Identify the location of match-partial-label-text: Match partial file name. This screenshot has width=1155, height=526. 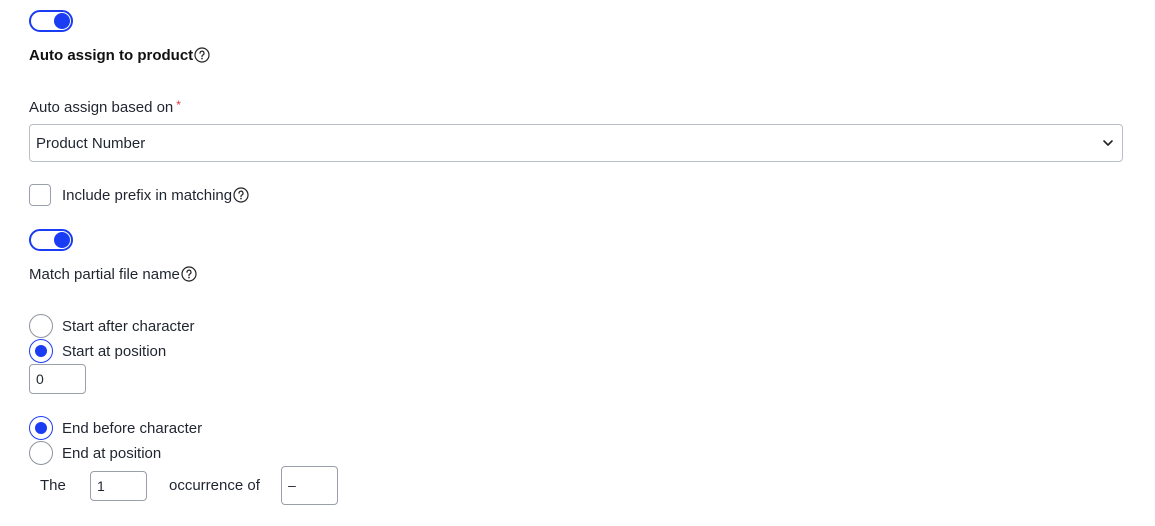
(104, 274).